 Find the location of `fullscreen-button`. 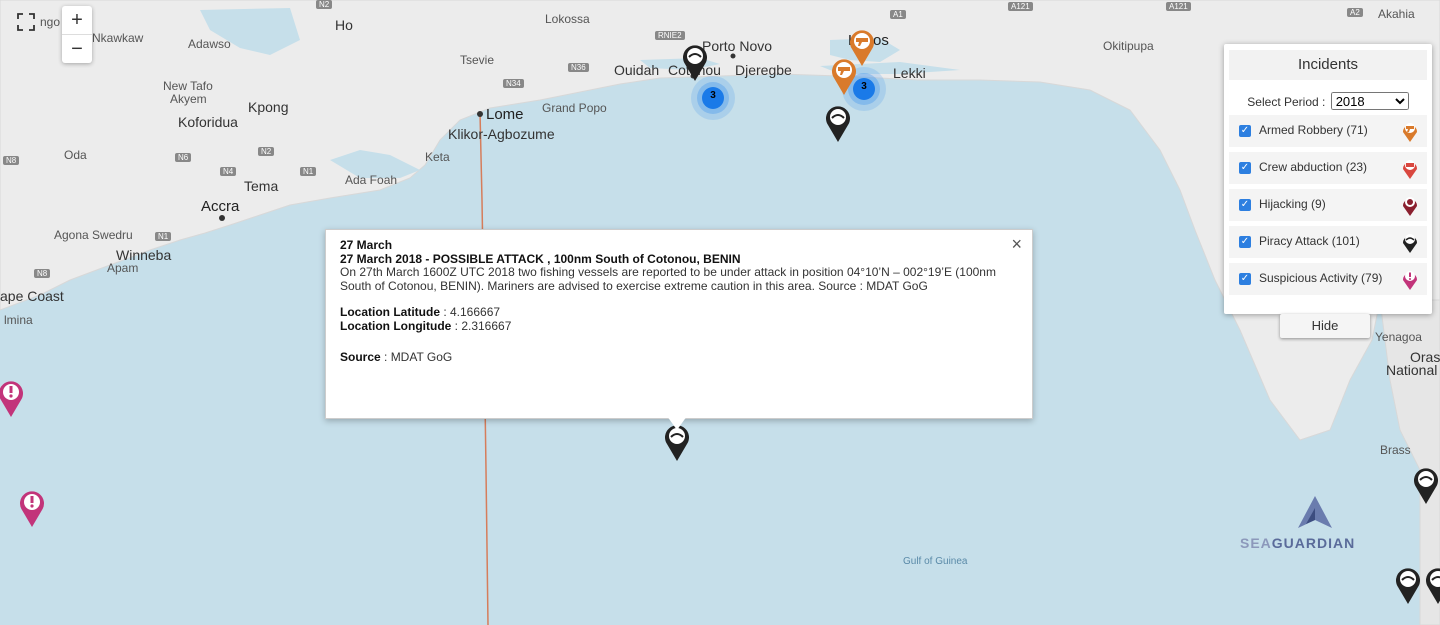

fullscreen-button is located at coordinates (26, 22).